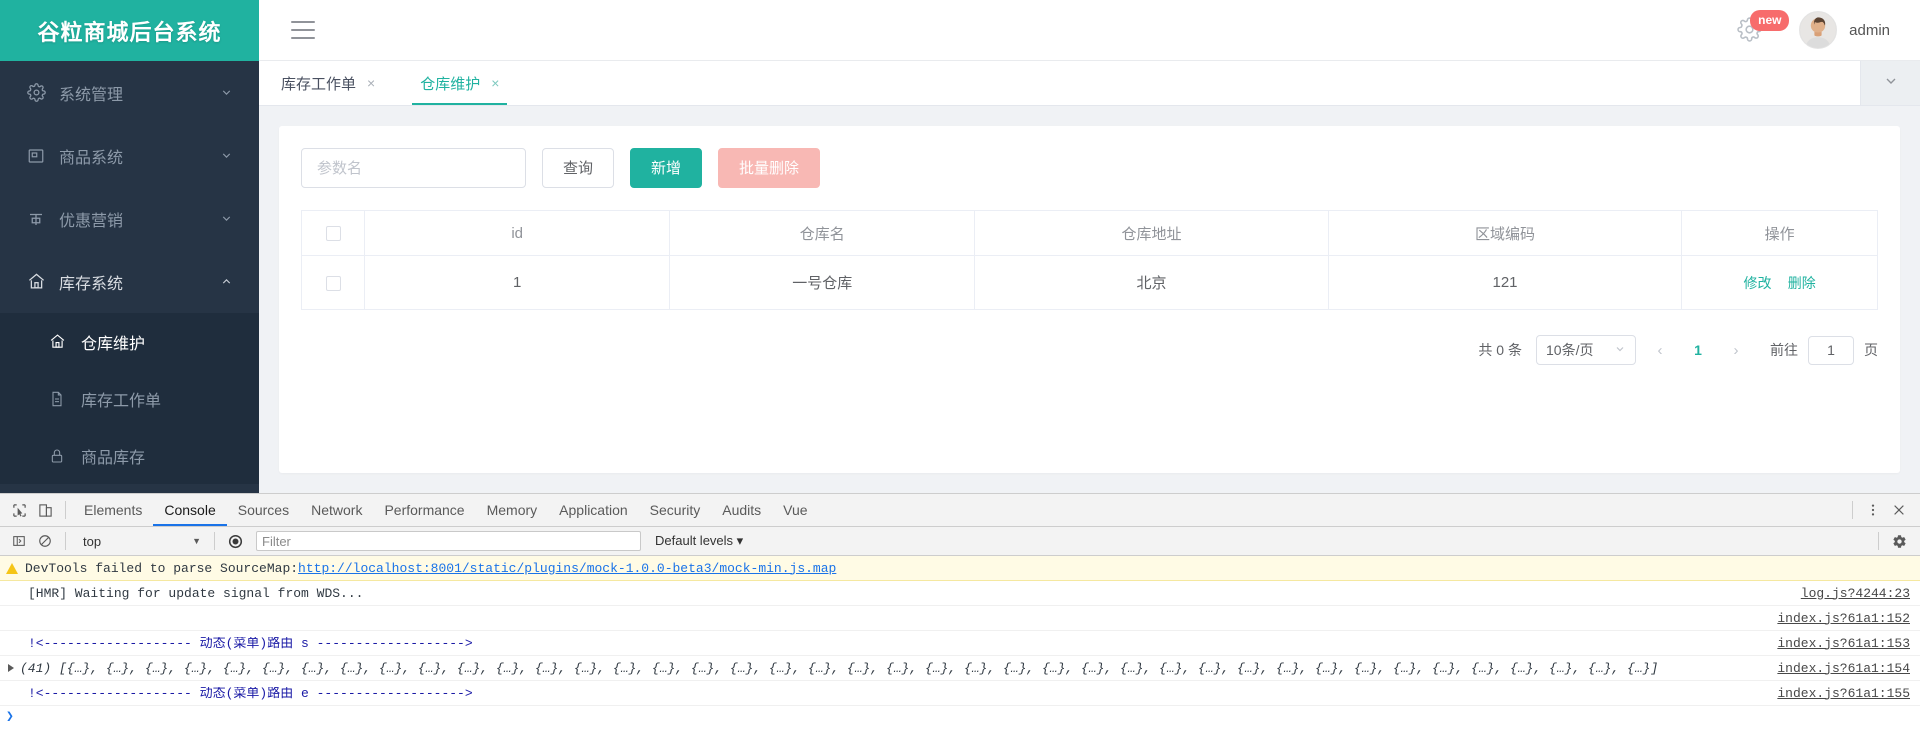  Describe the element at coordinates (1802, 283) in the screenshot. I see `delete-link: 删除` at that location.